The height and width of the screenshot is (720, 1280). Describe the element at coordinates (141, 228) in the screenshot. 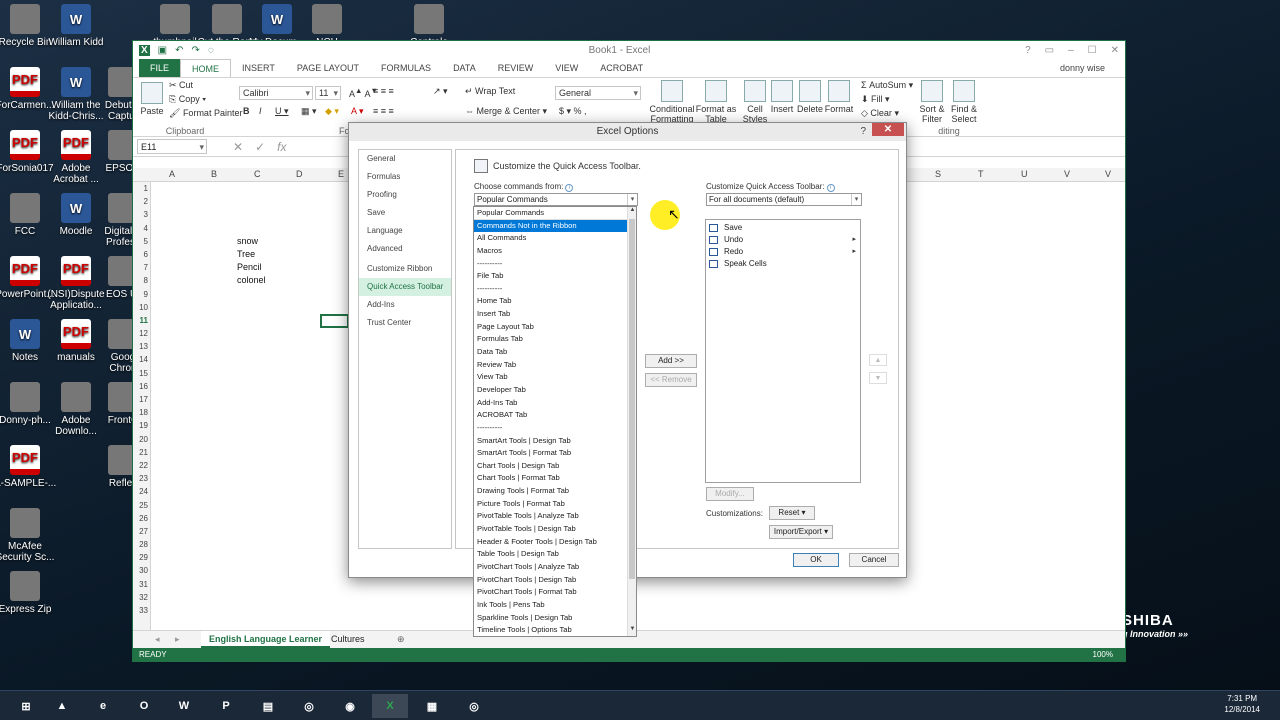

I see `row-header: 4` at that location.